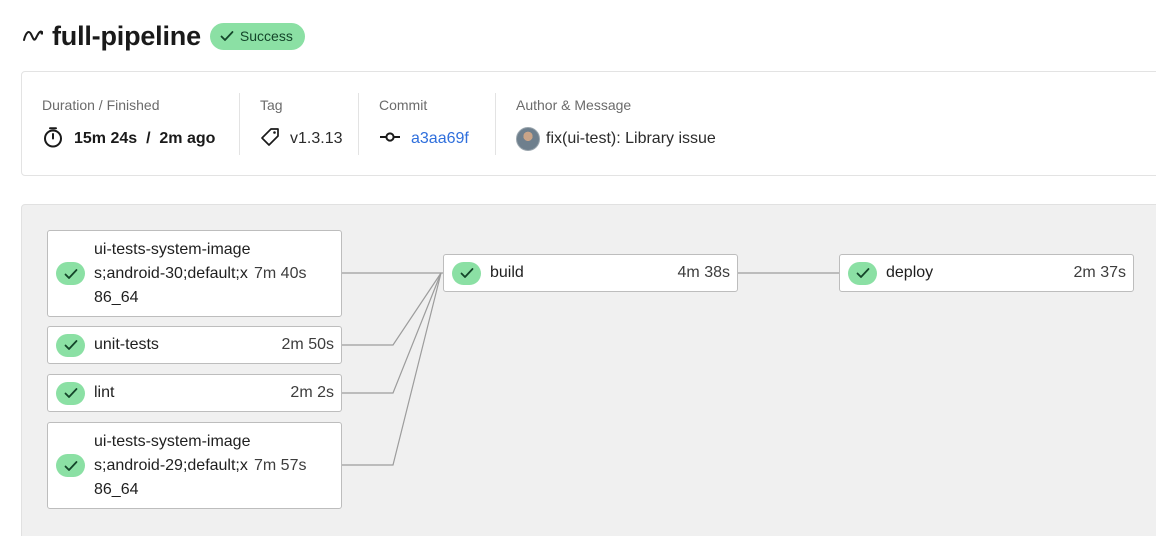 Image resolution: width=1156 pixels, height=536 pixels. What do you see at coordinates (53, 139) in the screenshot?
I see `stopwatch-icon` at bounding box center [53, 139].